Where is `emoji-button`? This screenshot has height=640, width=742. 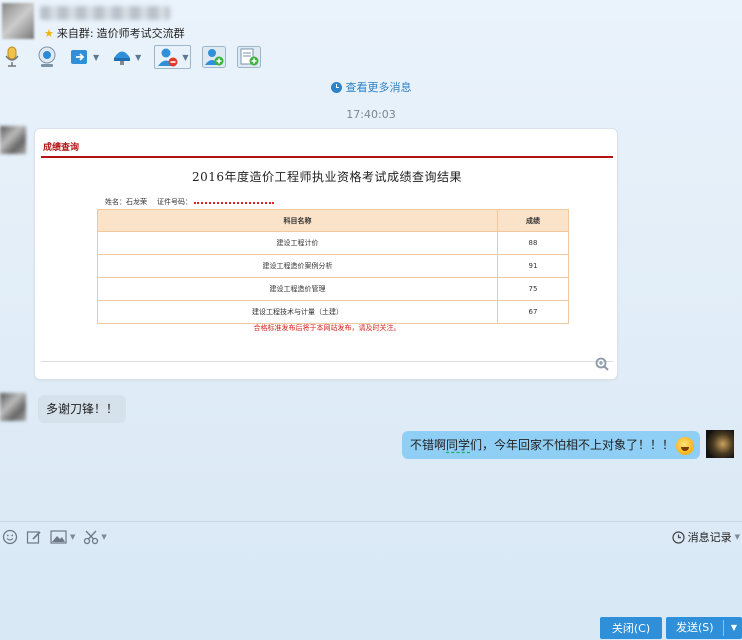 emoji-button is located at coordinates (10, 537).